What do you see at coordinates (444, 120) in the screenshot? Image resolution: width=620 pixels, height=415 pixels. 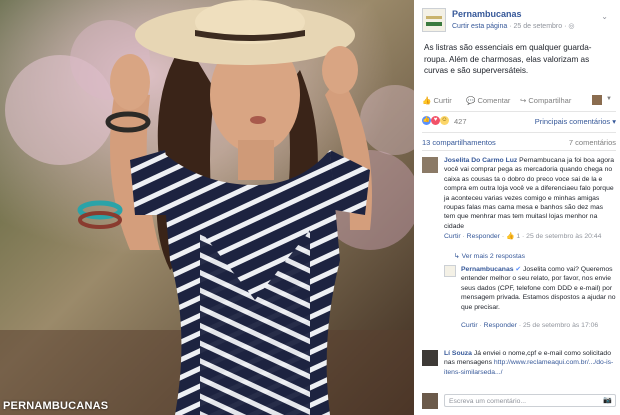 I see `haha-reaction-icon: ☺` at bounding box center [444, 120].